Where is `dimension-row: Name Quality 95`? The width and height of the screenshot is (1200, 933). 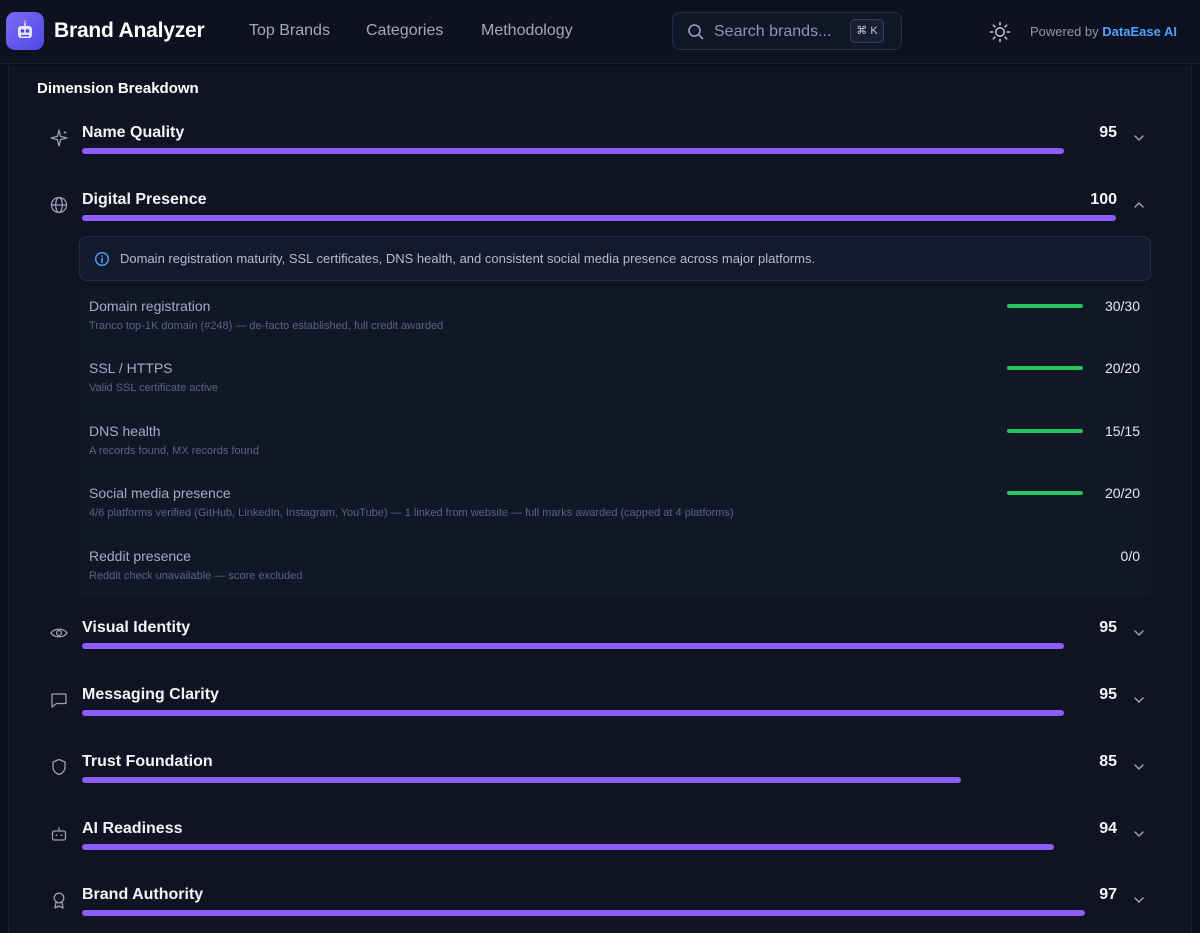
dimension-row: Name Quality 95 is located at coordinates (600, 149).